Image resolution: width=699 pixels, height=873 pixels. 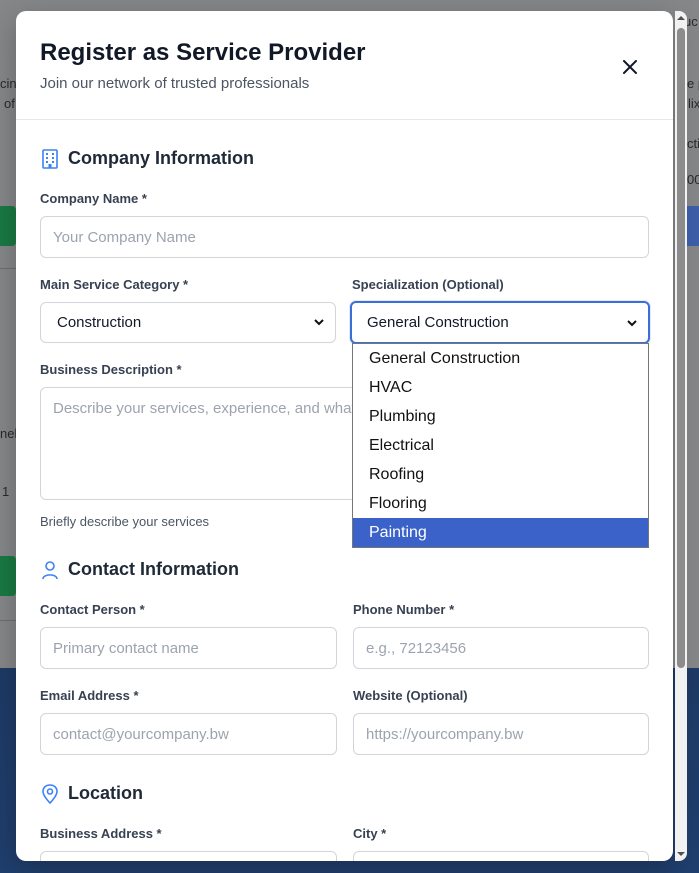 What do you see at coordinates (370, 833) in the screenshot?
I see `city-label: City *` at bounding box center [370, 833].